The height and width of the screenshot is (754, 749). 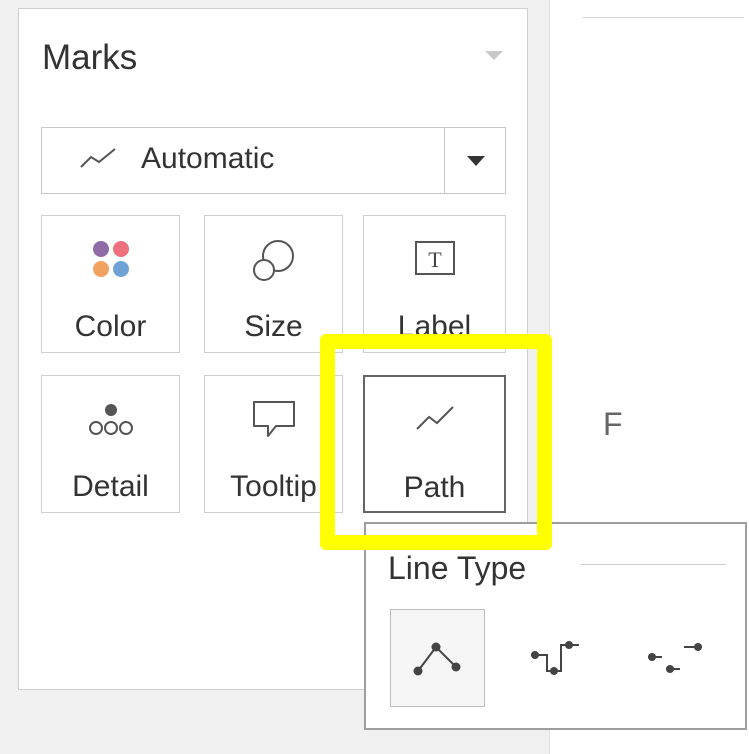 What do you see at coordinates (653, 564) in the screenshot?
I see `title-rule` at bounding box center [653, 564].